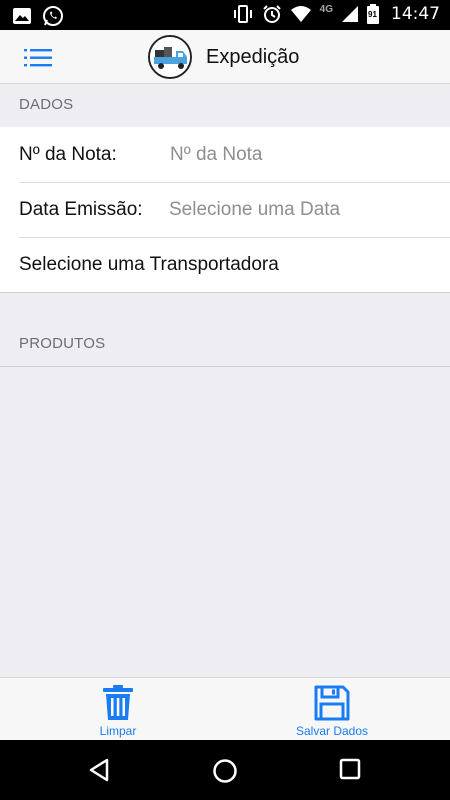 The image size is (450, 800). Describe the element at coordinates (332, 731) in the screenshot. I see `salvar-label: Salvar Dados` at that location.